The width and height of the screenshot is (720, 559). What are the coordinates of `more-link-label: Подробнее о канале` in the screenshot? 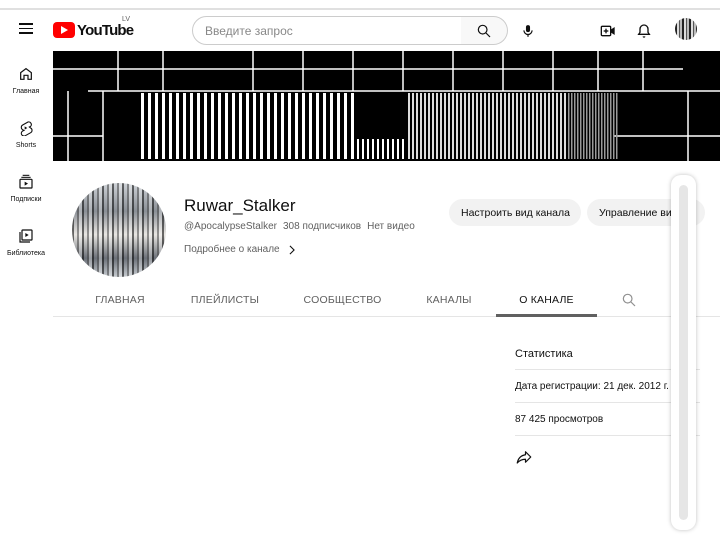 It's located at (232, 249).